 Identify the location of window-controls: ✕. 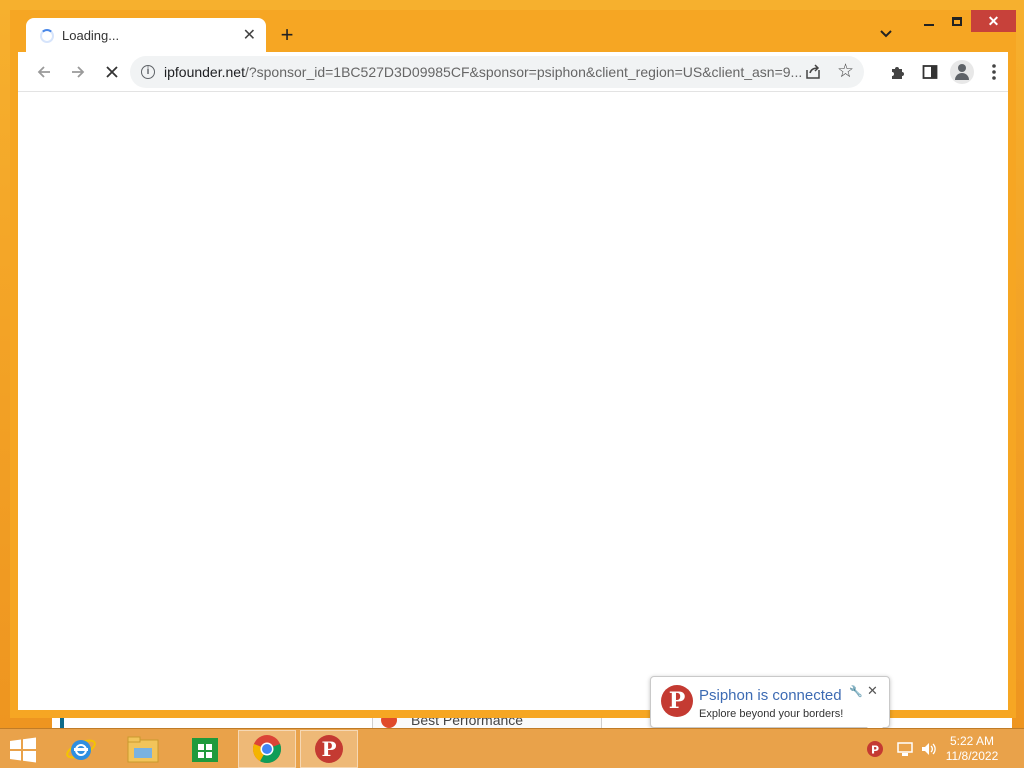
(965, 21).